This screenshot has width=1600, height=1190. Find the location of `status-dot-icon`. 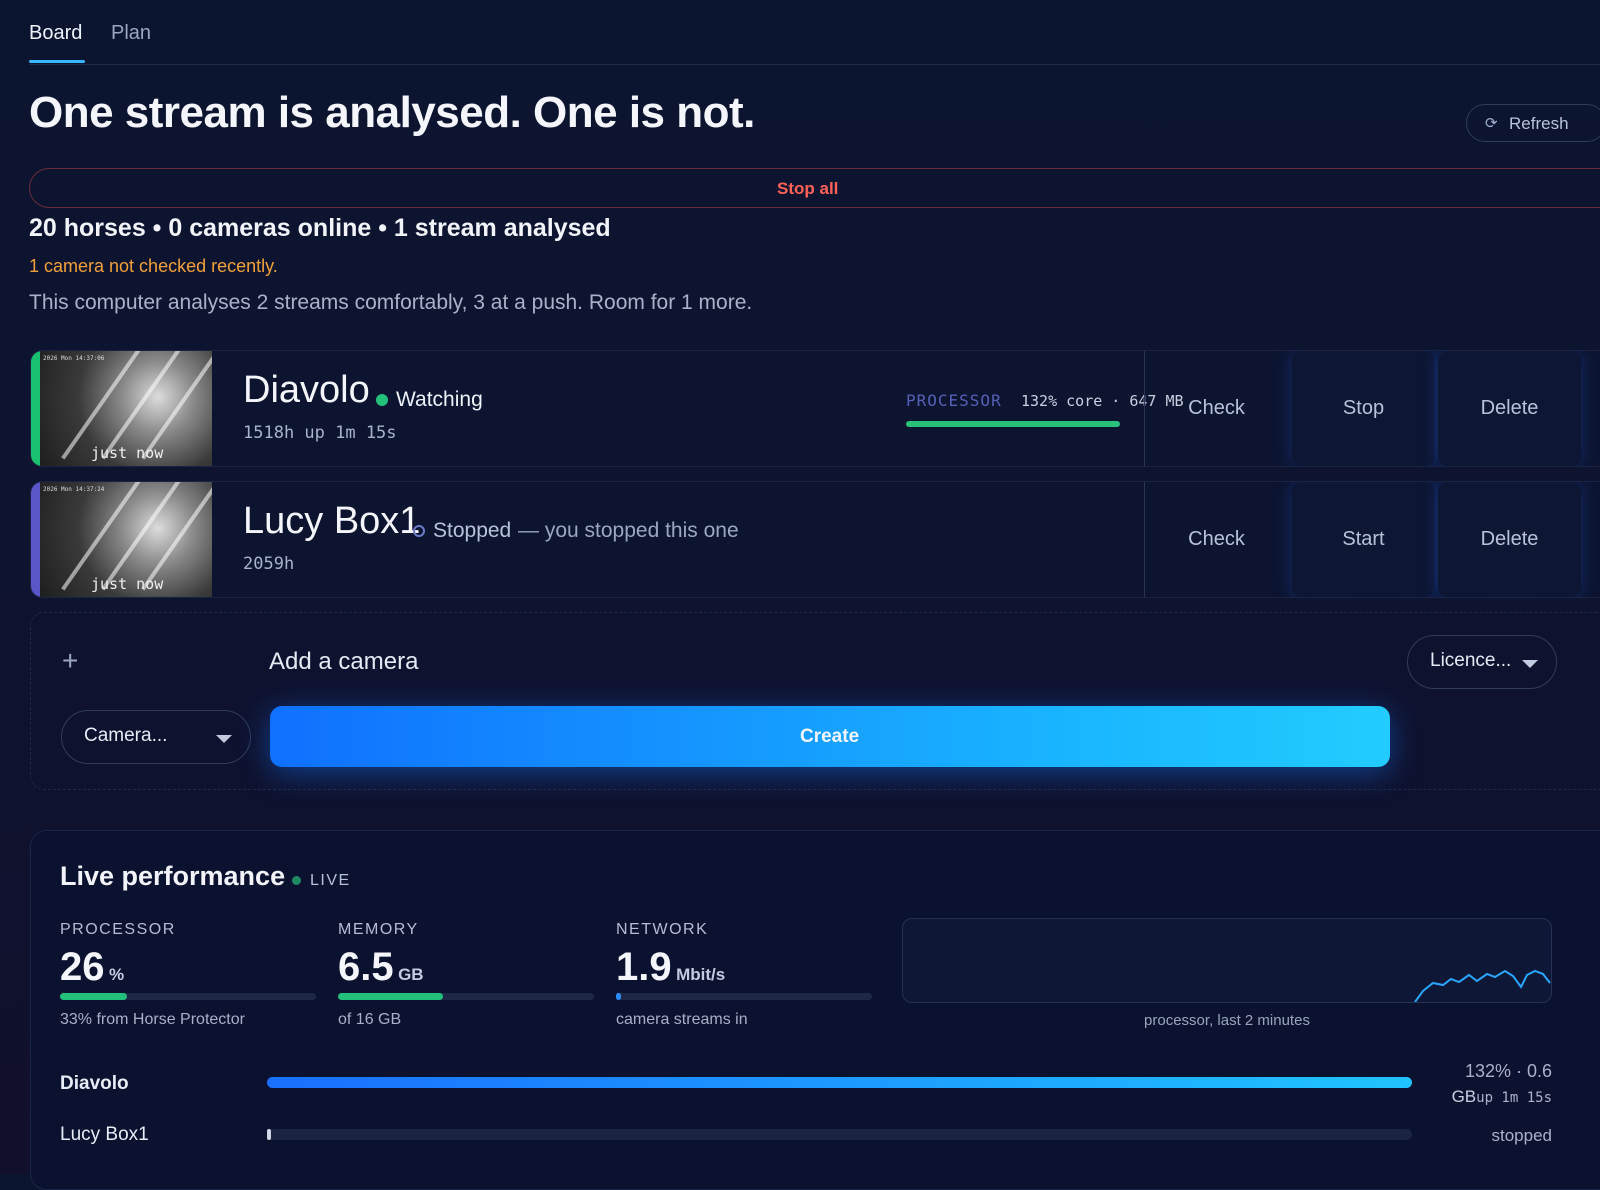

status-dot-icon is located at coordinates (382, 400).